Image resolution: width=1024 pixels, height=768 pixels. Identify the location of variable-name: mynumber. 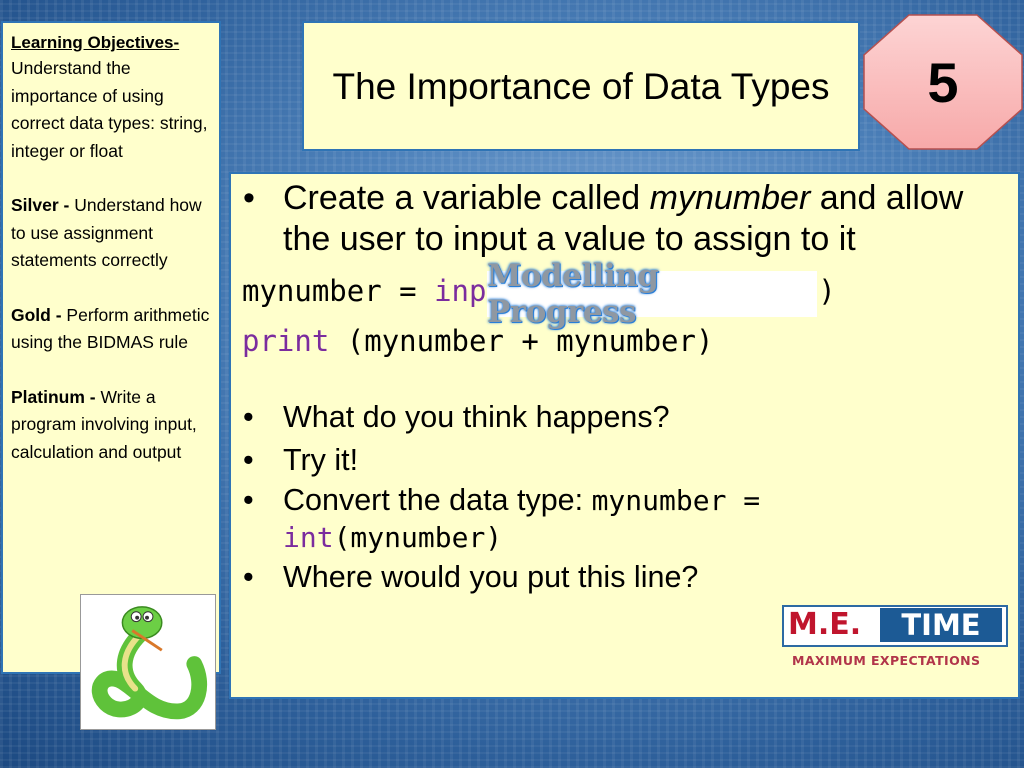
(730, 198).